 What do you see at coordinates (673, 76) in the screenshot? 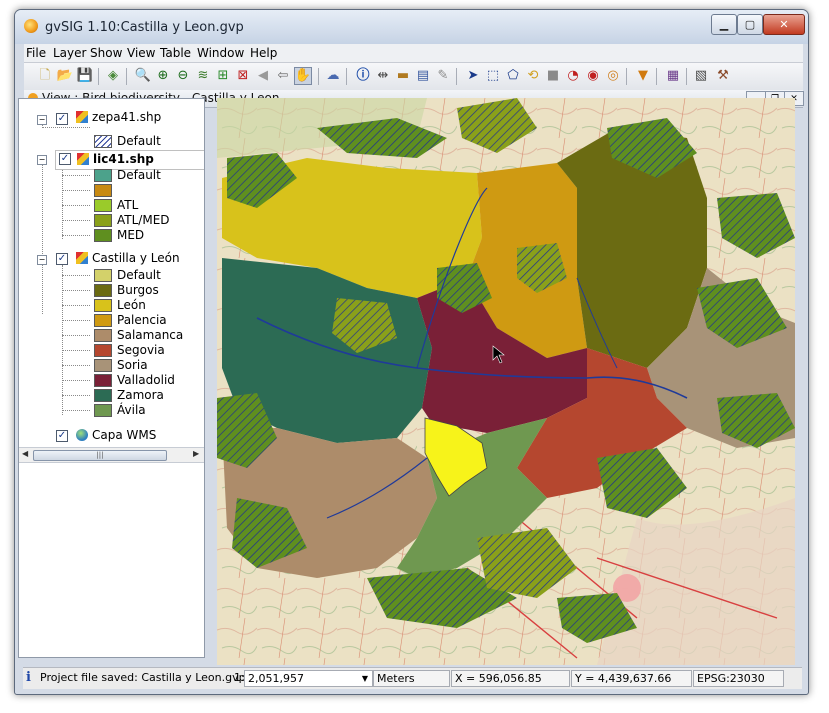
I see `table-icon: ▦` at bounding box center [673, 76].